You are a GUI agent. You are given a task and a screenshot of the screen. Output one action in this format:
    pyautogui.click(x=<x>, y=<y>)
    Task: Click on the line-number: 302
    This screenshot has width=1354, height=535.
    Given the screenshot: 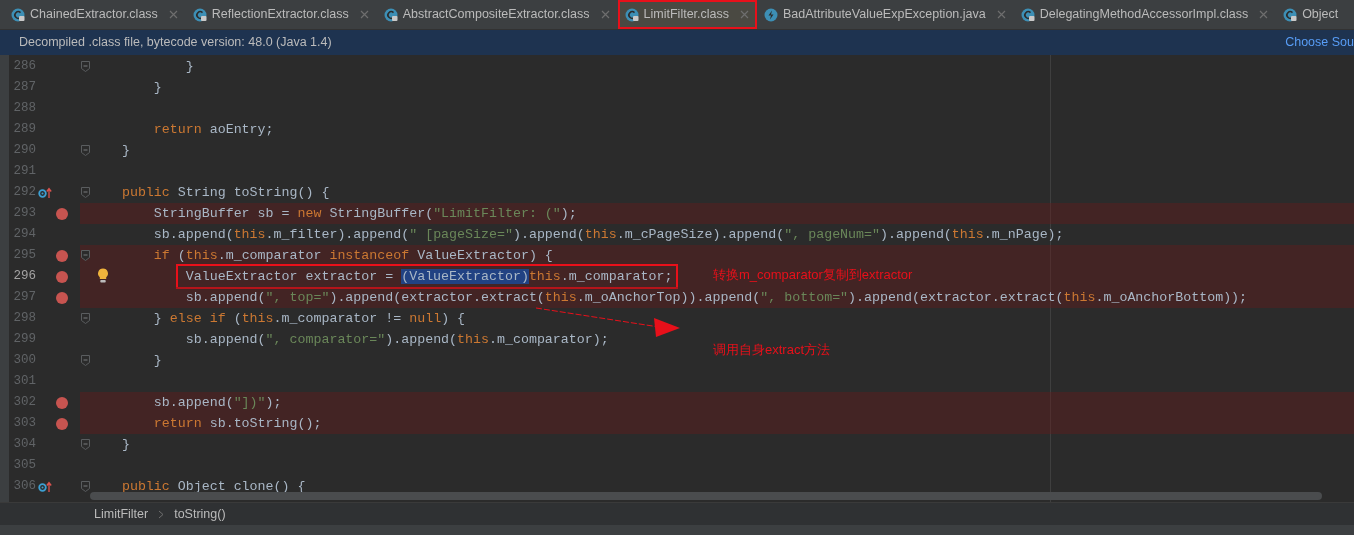 What is the action you would take?
    pyautogui.click(x=24, y=403)
    